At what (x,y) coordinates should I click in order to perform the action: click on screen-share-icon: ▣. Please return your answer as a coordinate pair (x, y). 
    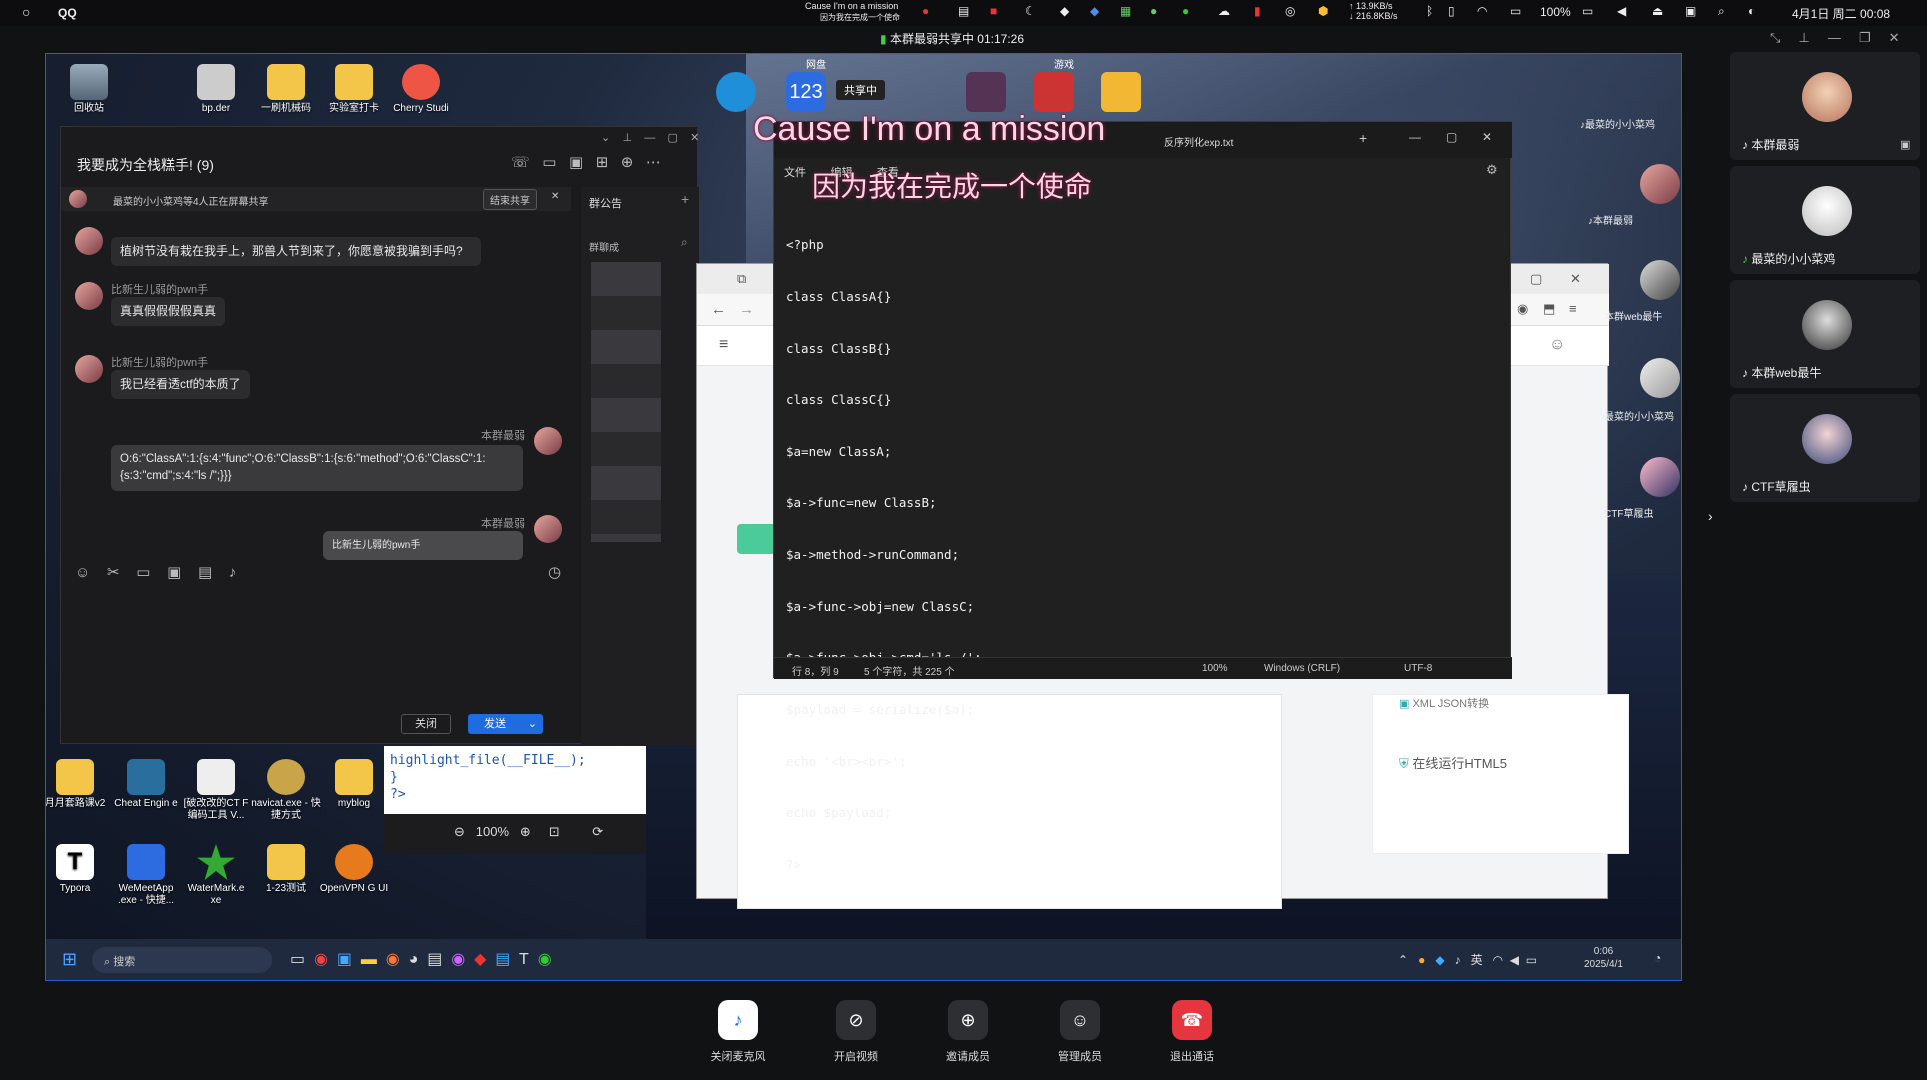
    Looking at the image, I should click on (576, 162).